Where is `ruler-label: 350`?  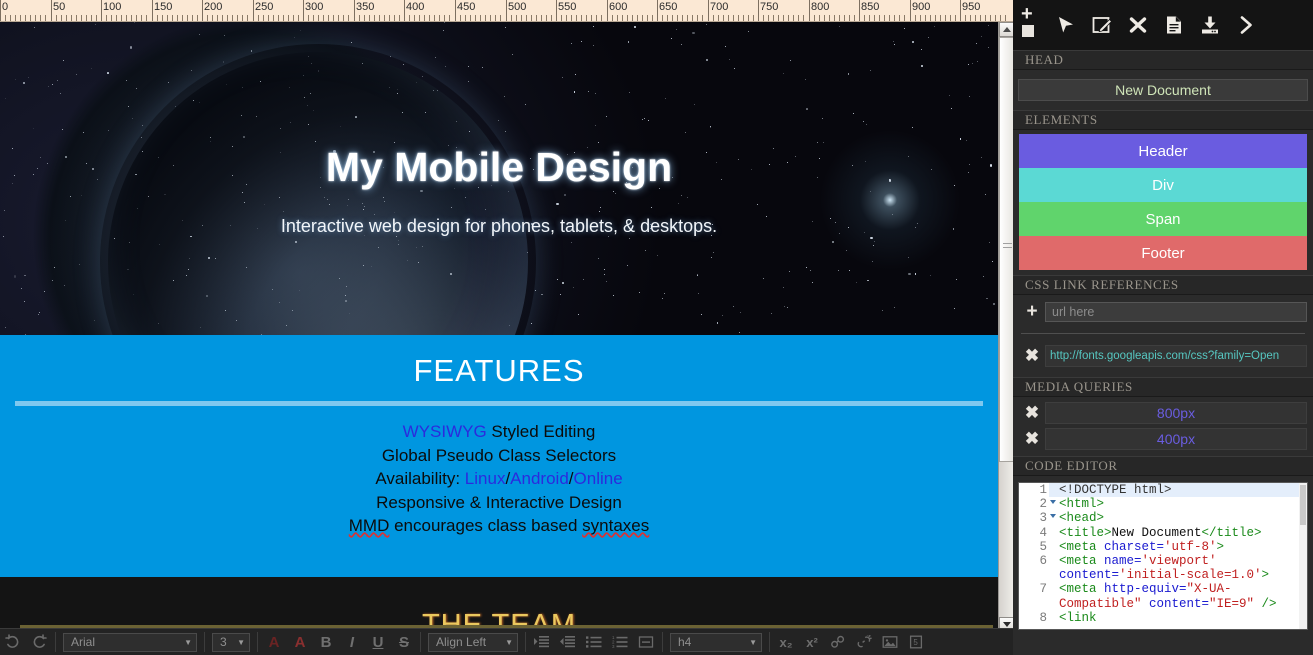 ruler-label: 350 is located at coordinates (365, 7).